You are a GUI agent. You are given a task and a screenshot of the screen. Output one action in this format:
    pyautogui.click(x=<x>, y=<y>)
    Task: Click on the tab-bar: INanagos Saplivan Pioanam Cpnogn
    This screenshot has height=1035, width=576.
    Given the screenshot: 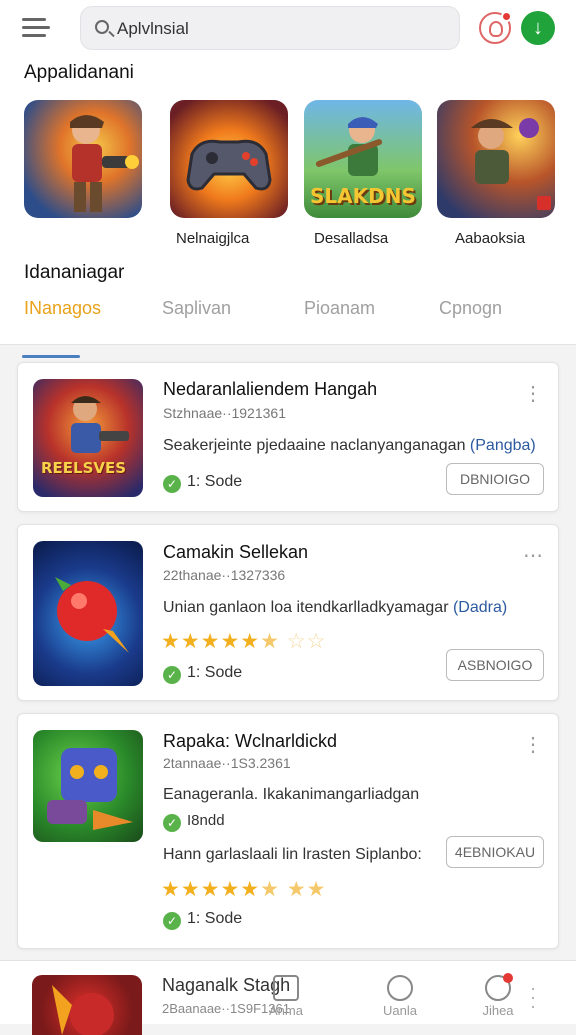 What is the action you would take?
    pyautogui.click(x=288, y=312)
    